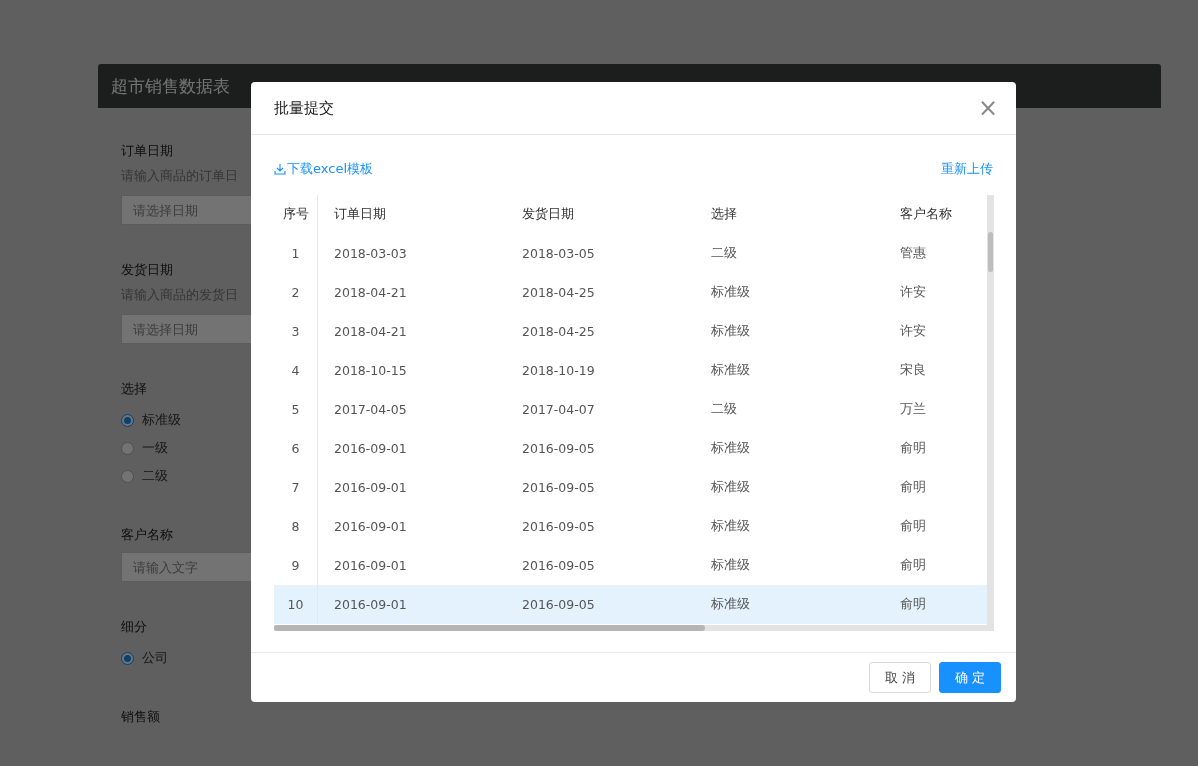 The height and width of the screenshot is (766, 1198). Describe the element at coordinates (147, 535) in the screenshot. I see `field-label: 客户名称` at that location.